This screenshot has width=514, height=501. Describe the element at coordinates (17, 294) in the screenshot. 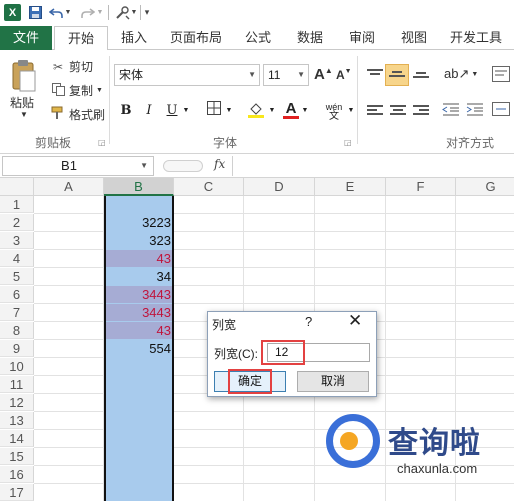

I see `row-header: 6` at that location.